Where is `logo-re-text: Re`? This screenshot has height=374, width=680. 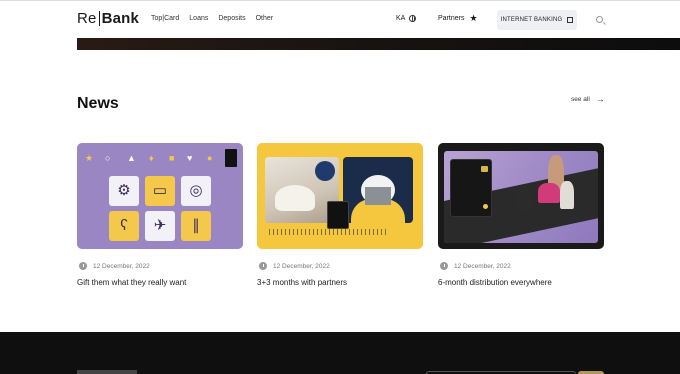 logo-re-text: Re is located at coordinates (87, 18).